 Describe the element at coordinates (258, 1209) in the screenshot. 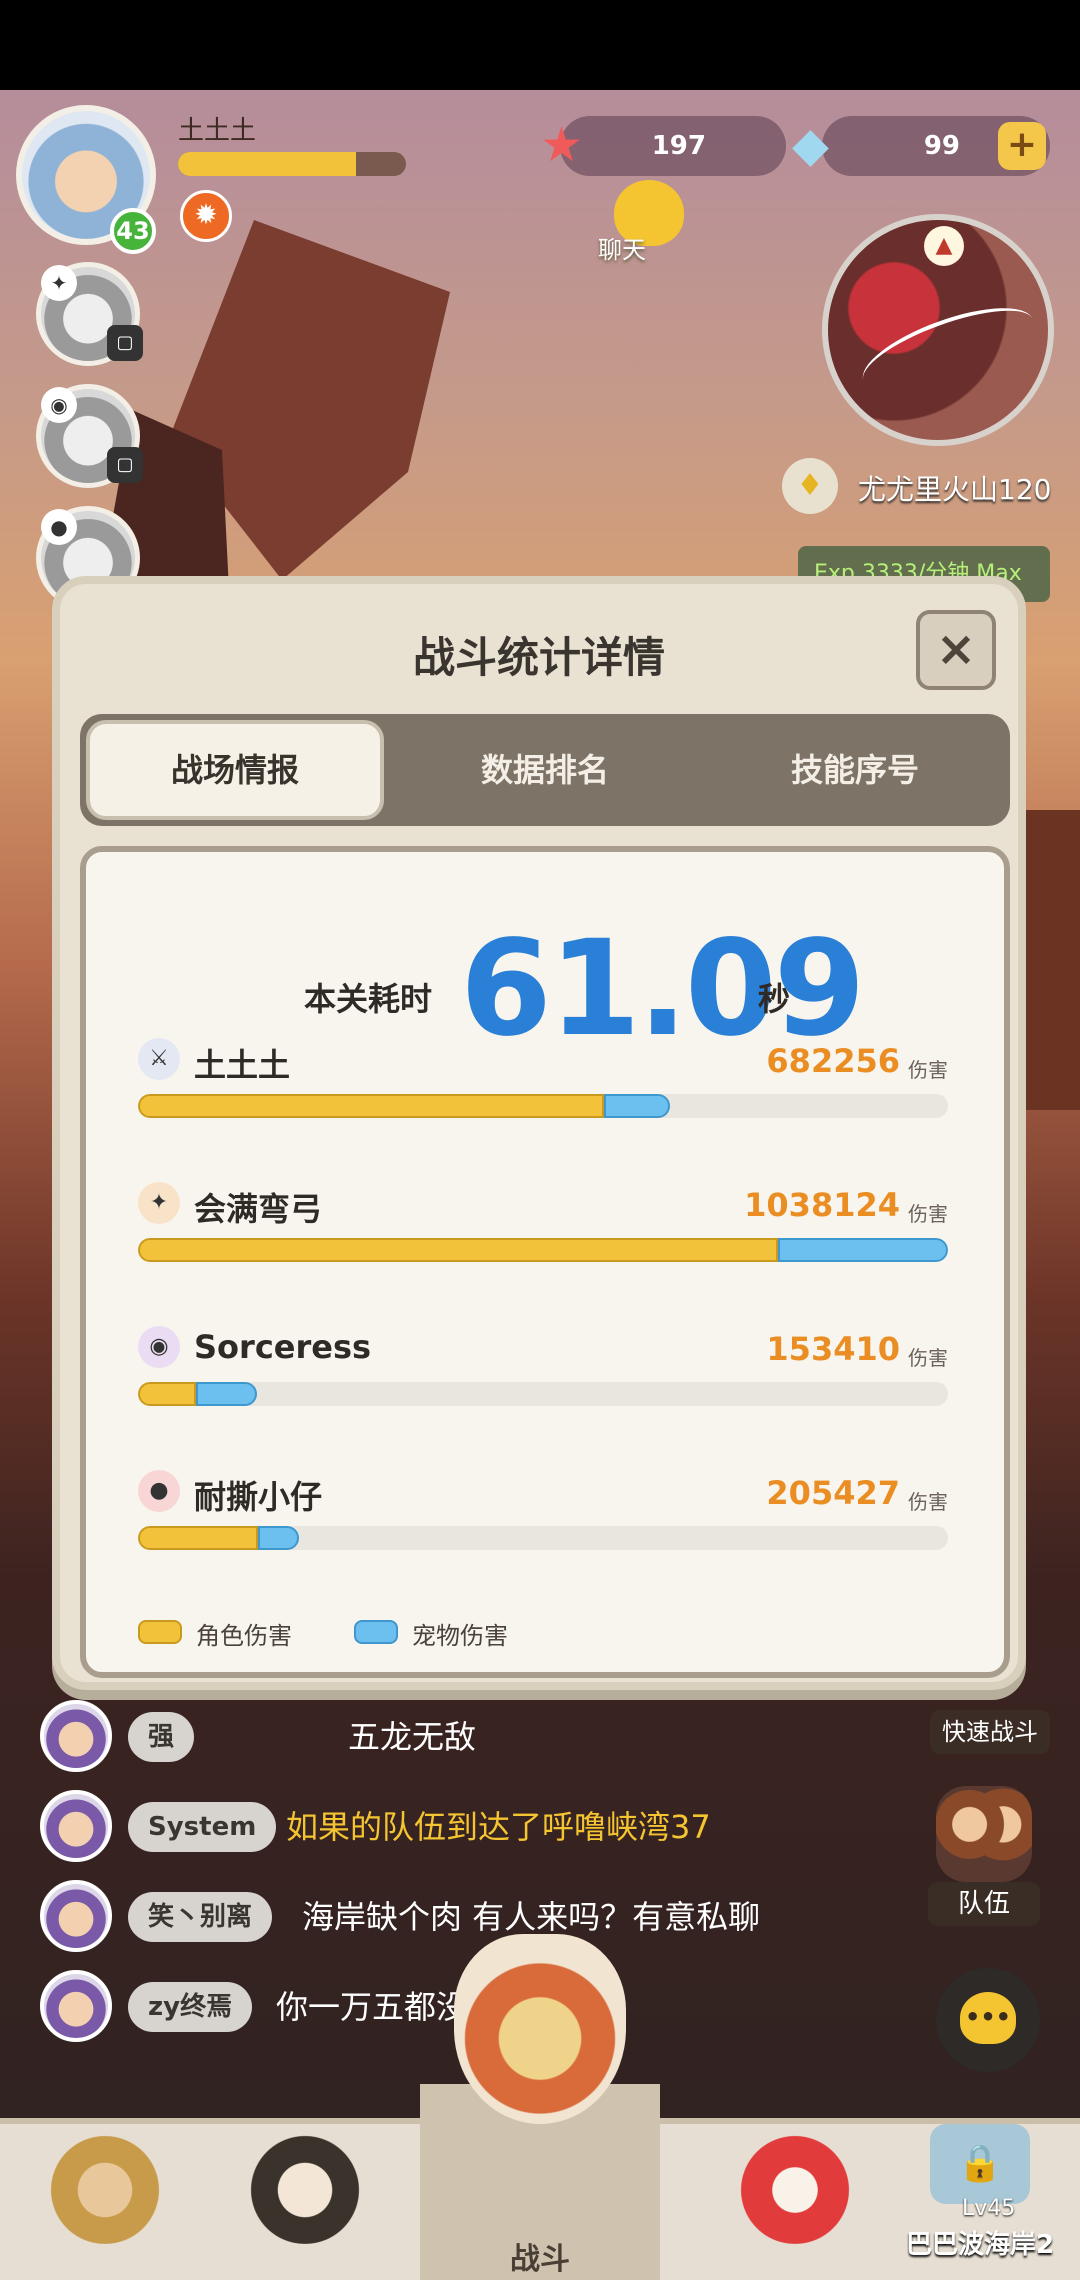

I see `player-name: 会满弯弓` at that location.